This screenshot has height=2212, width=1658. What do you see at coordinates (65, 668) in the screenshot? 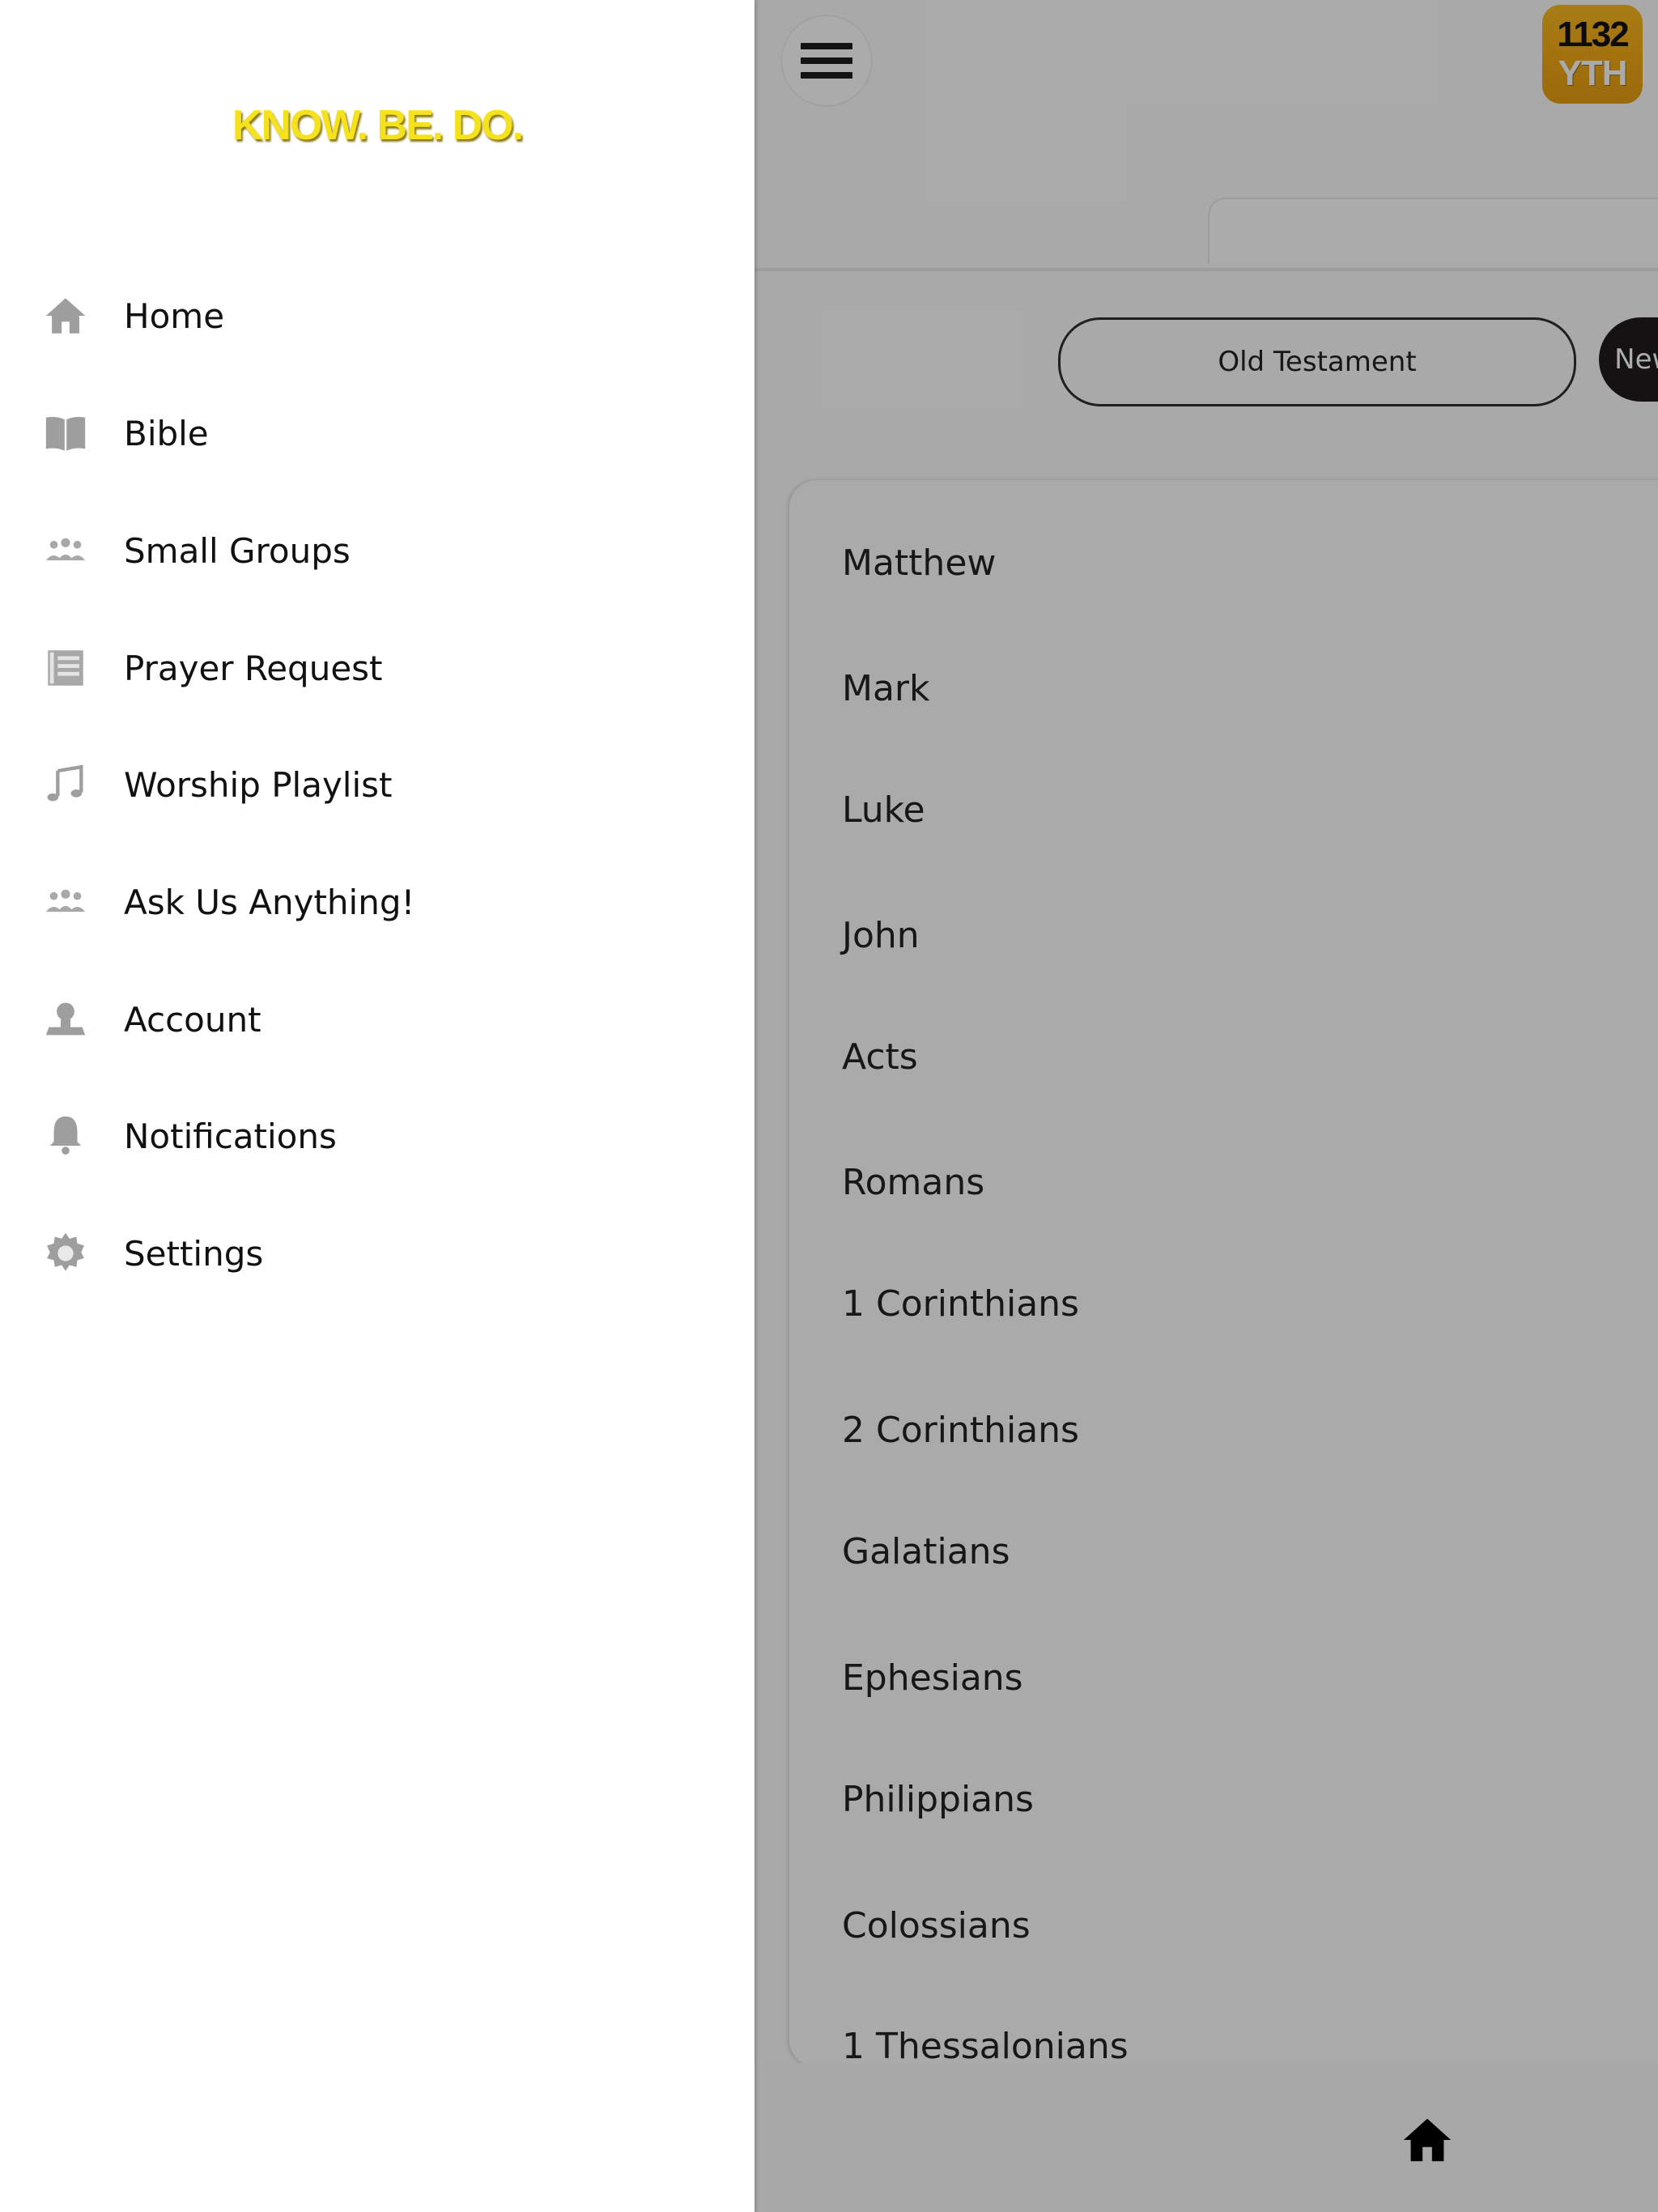
I see `document-icon` at bounding box center [65, 668].